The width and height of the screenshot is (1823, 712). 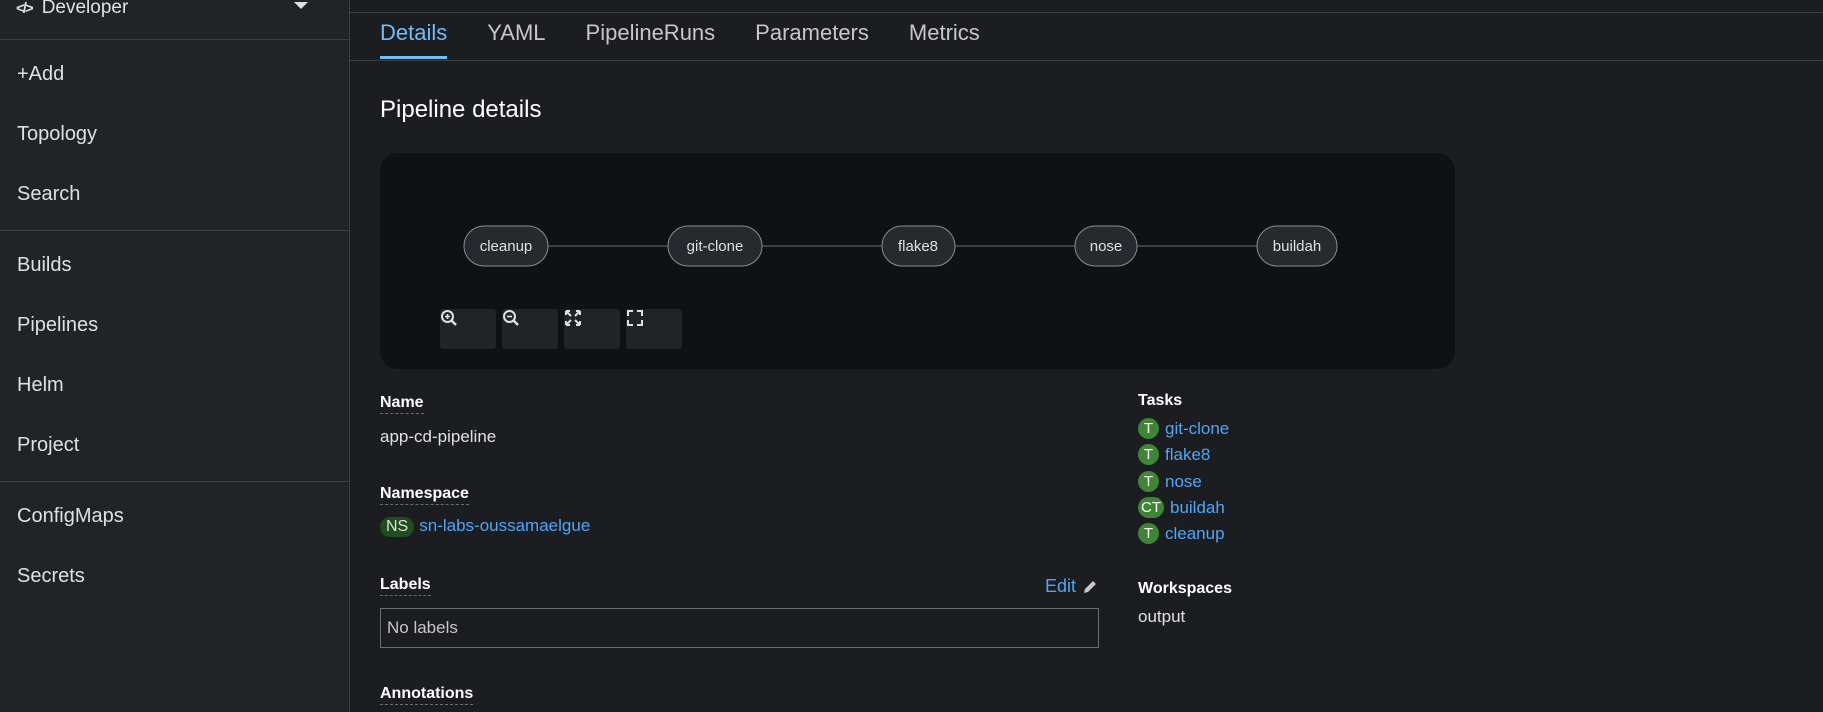 I want to click on caret-down-icon, so click(x=301, y=5).